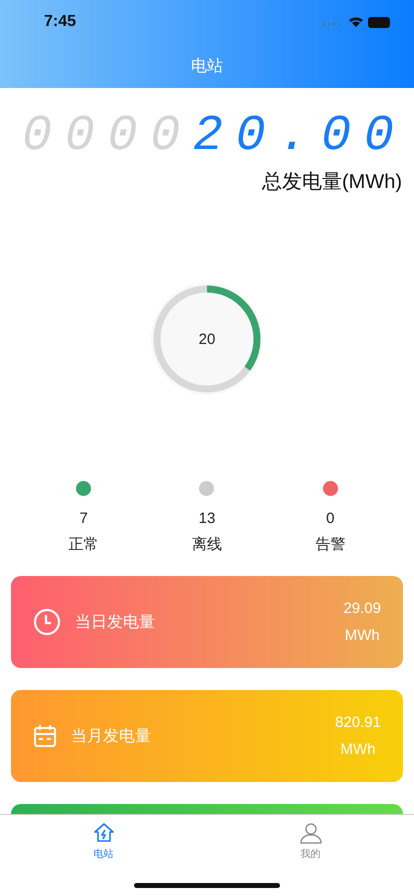  What do you see at coordinates (47, 622) in the screenshot?
I see `clock-icon` at bounding box center [47, 622].